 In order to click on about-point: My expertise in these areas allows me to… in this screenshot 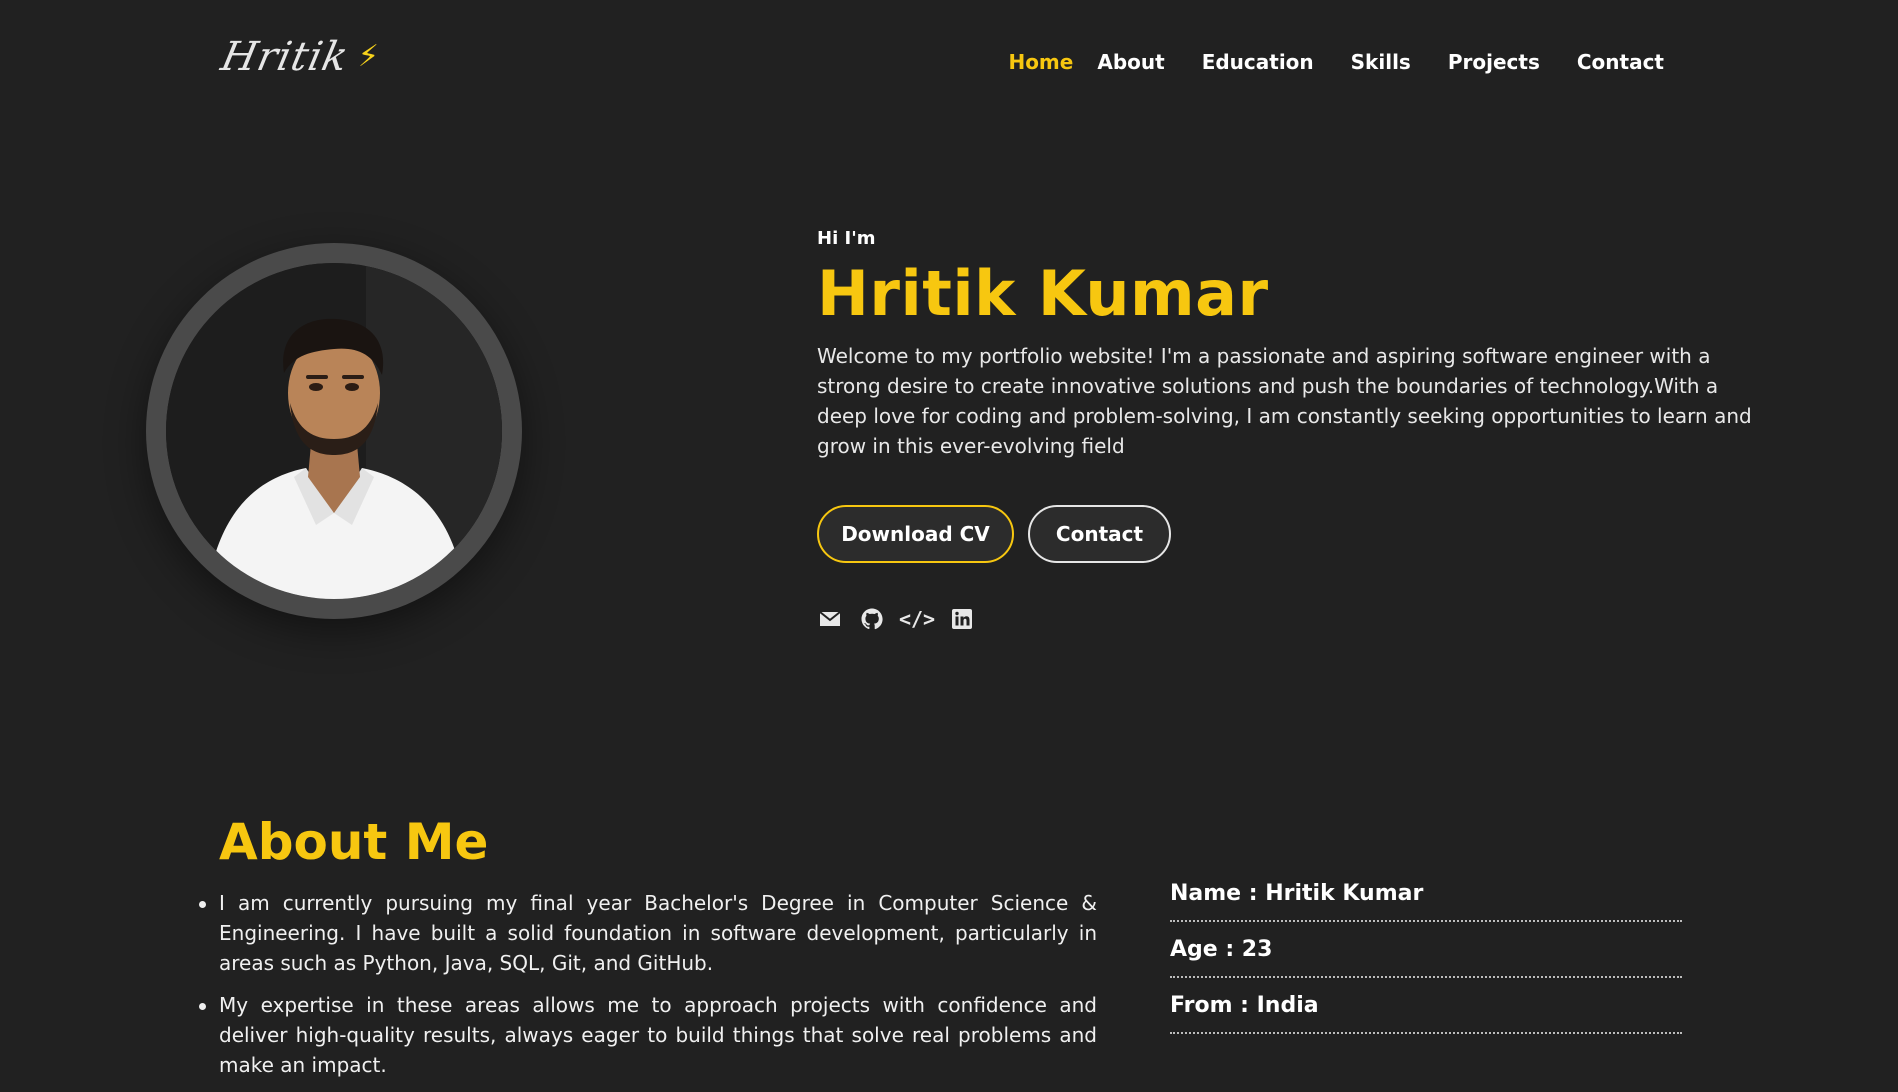, I will do `click(648, 1035)`.